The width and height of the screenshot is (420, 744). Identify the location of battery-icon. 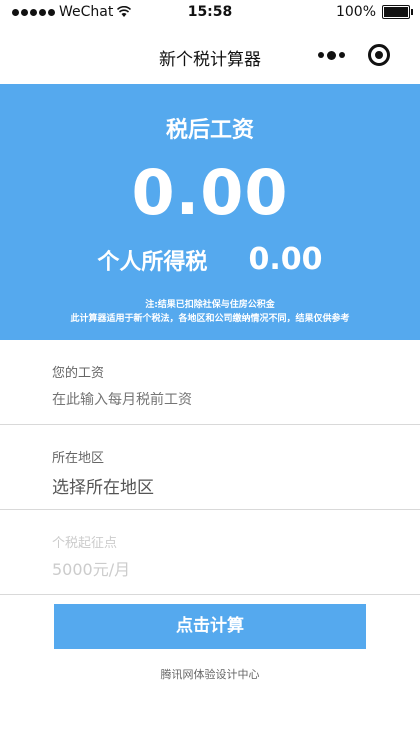
(397, 12).